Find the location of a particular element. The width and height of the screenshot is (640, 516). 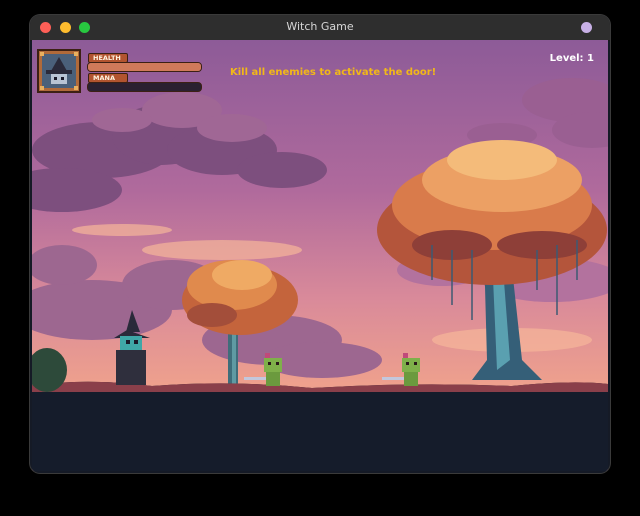

window-menu-button is located at coordinates (586, 27).